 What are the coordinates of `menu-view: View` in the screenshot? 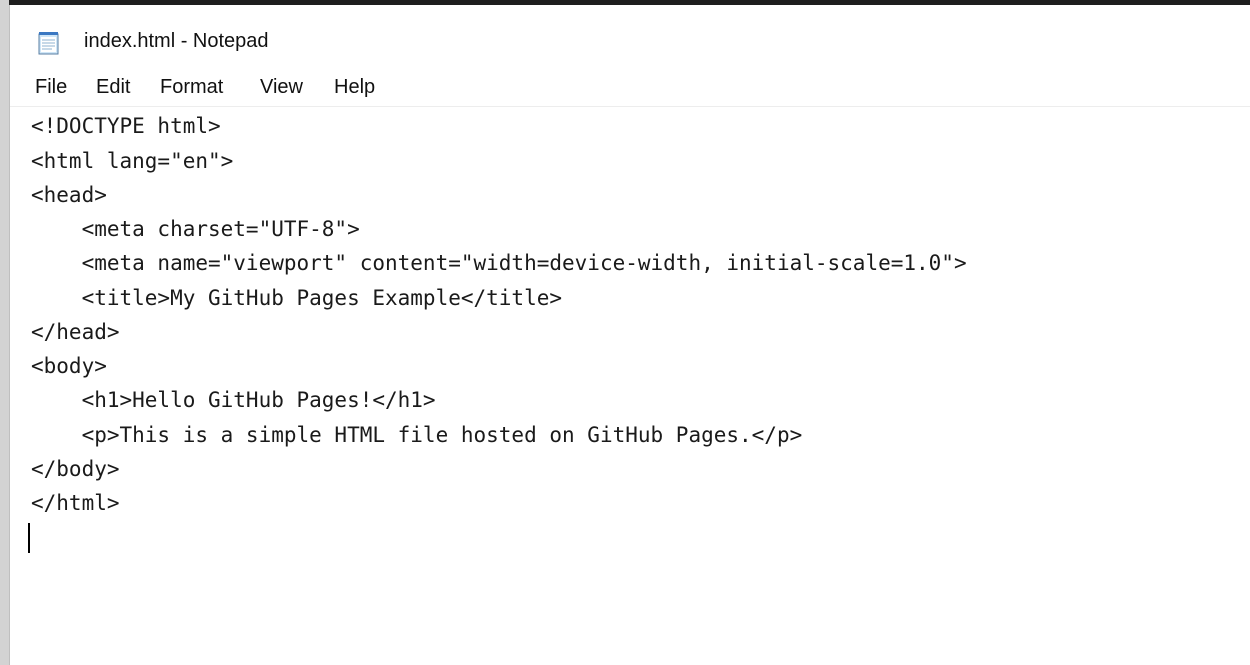 It's located at (281, 87).